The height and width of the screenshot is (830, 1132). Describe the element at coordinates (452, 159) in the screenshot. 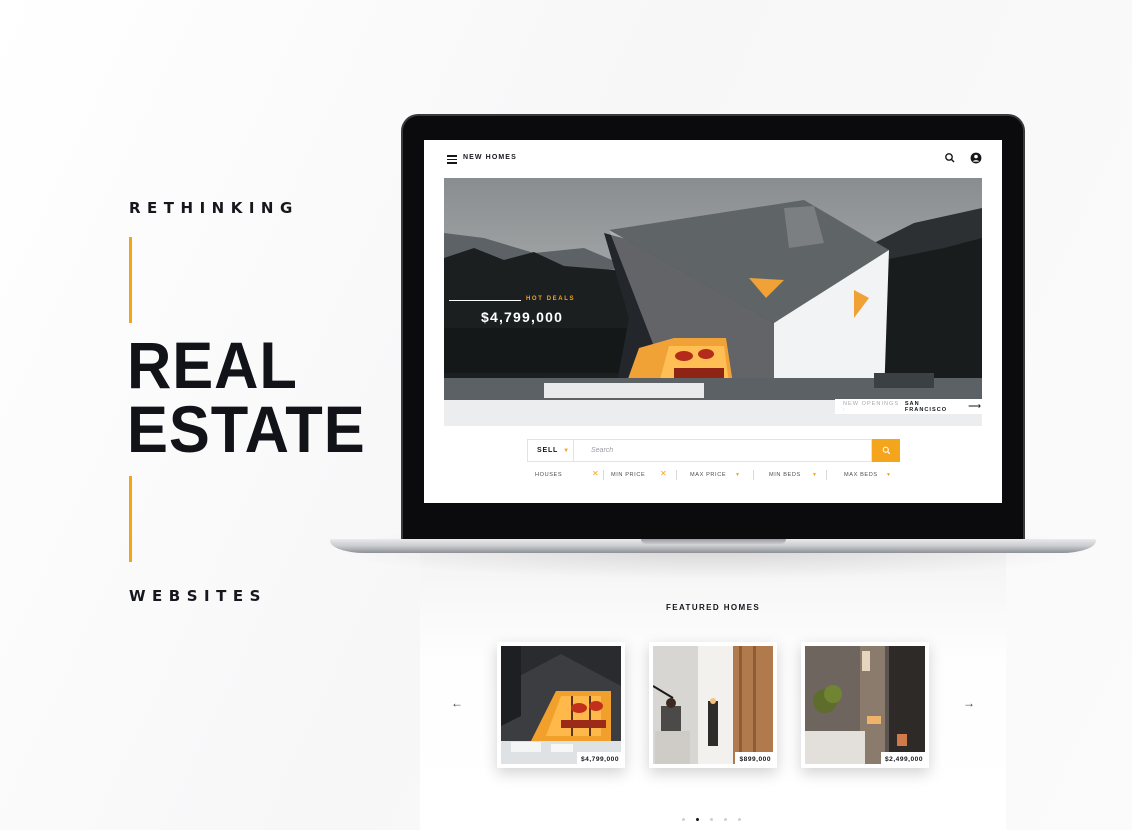

I see `hamburger-icon` at that location.